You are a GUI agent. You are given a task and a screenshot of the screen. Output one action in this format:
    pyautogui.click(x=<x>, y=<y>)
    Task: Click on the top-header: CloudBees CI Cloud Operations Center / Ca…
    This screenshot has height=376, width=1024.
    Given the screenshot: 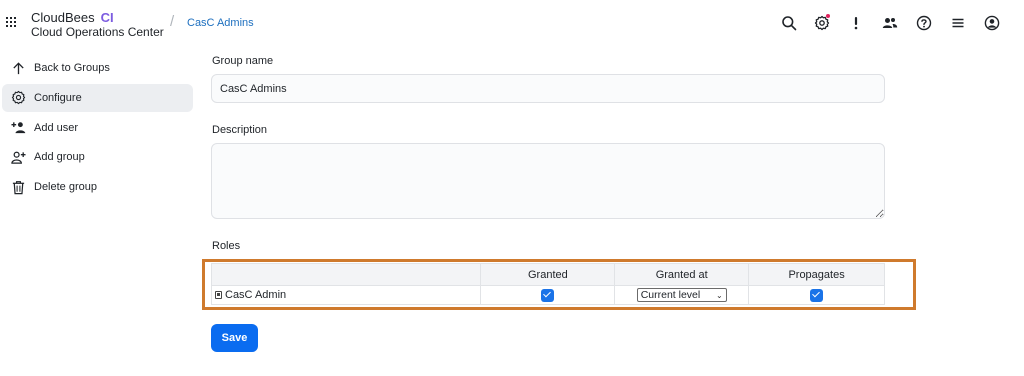 What is the action you would take?
    pyautogui.click(x=512, y=23)
    